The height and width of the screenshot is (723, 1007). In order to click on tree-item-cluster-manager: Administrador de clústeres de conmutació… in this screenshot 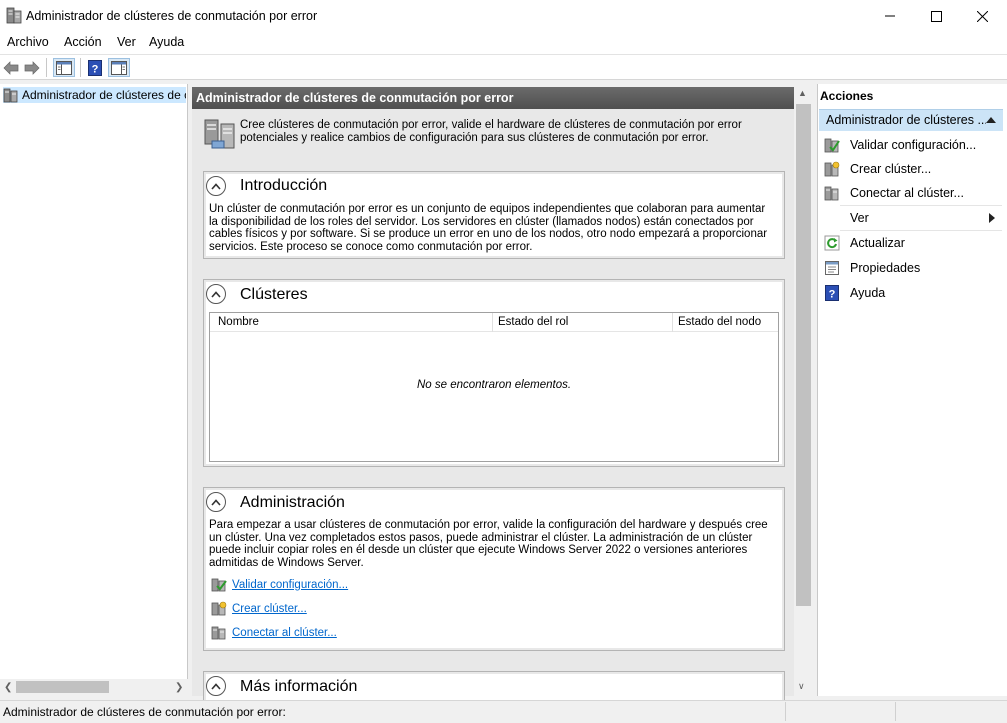, I will do `click(94, 95)`.